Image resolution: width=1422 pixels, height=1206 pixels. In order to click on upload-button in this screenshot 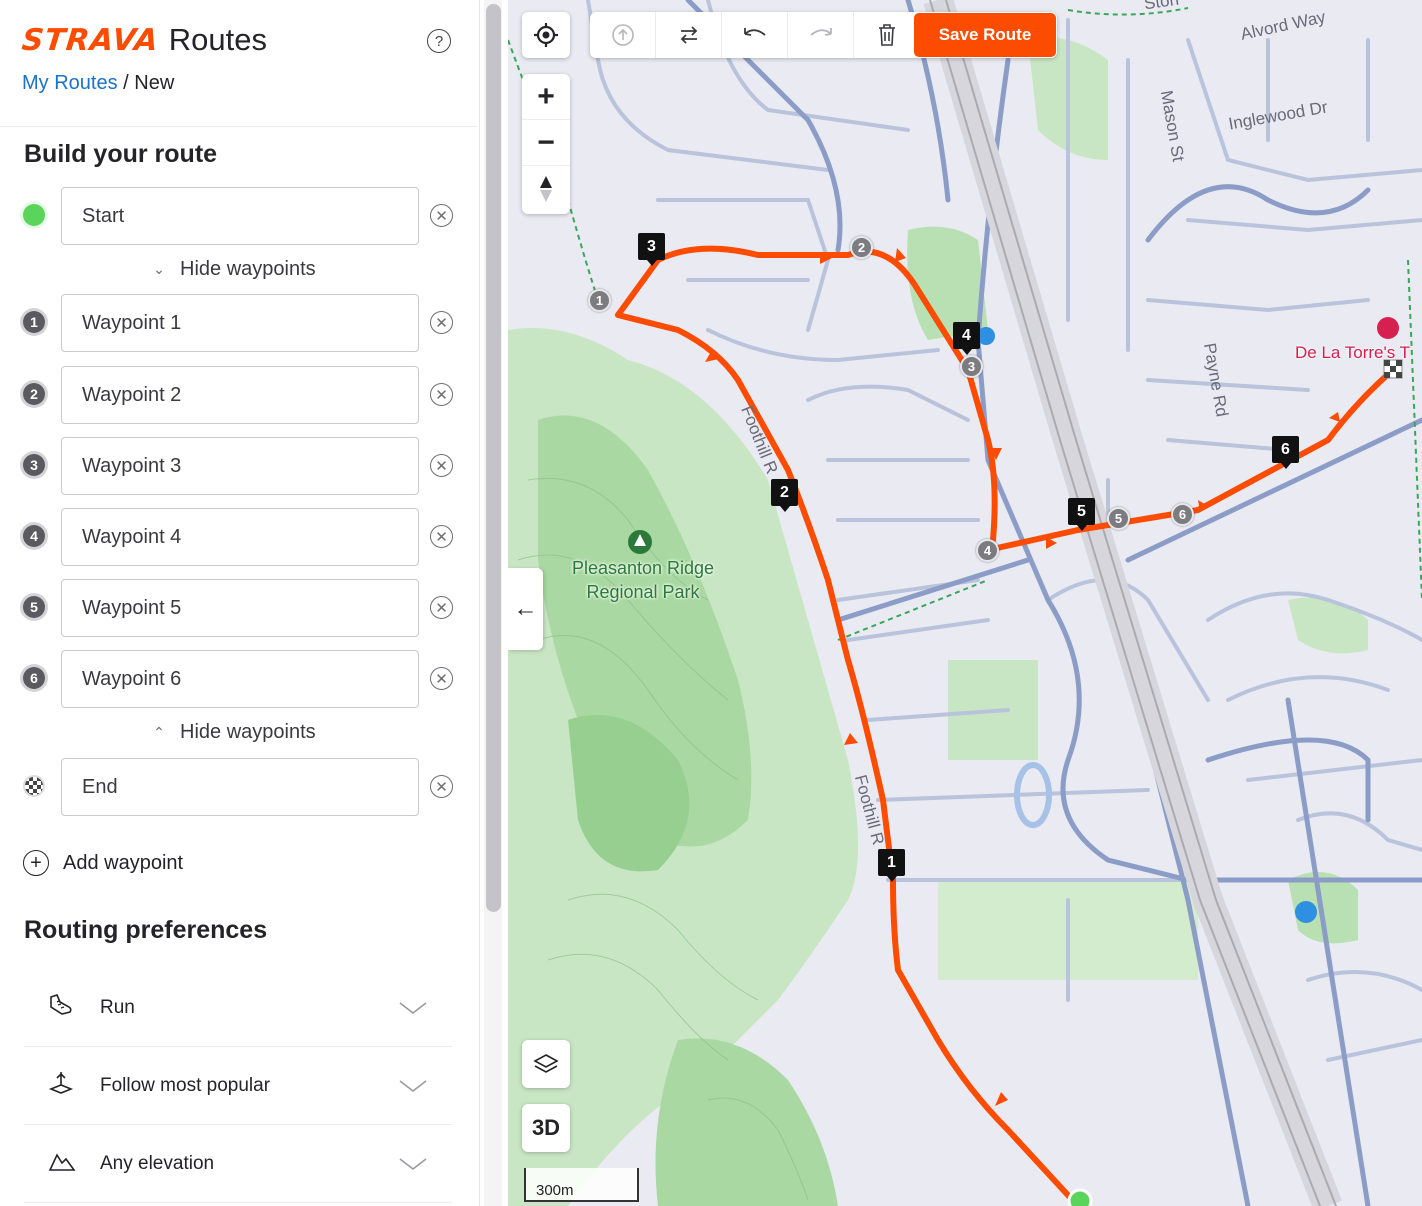, I will do `click(623, 35)`.